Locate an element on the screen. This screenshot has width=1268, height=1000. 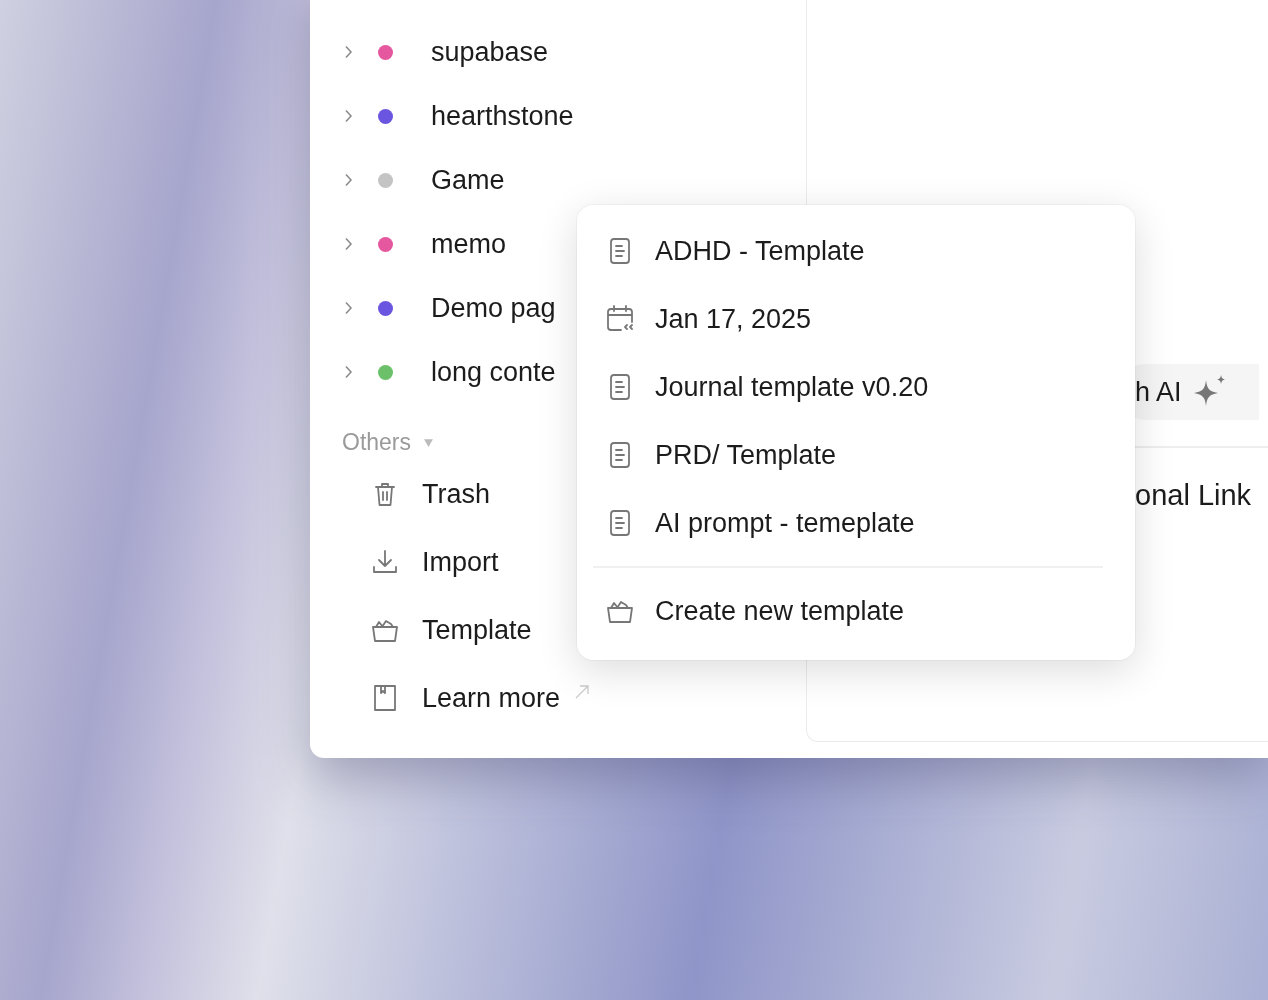
menu-item: ADHD - Template is located at coordinates (856, 251).